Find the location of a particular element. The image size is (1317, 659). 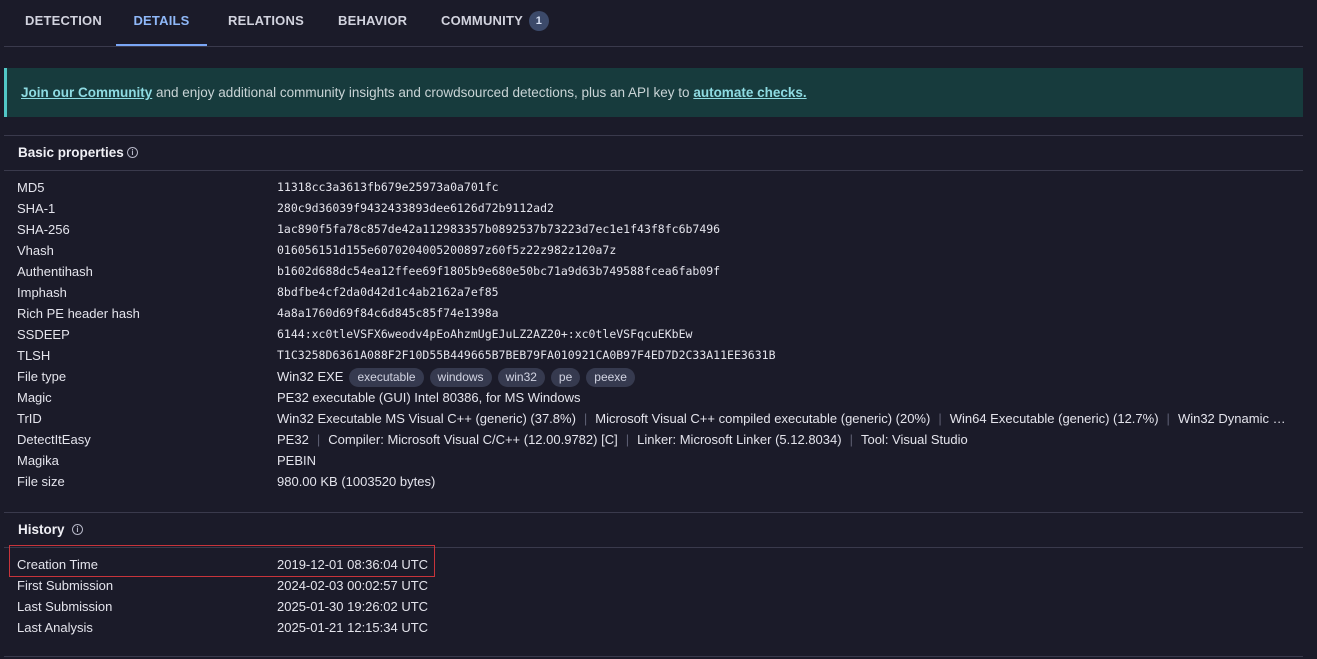

last-submission-value: 2025-01-30 19:26:02 UTC is located at coordinates (353, 606).